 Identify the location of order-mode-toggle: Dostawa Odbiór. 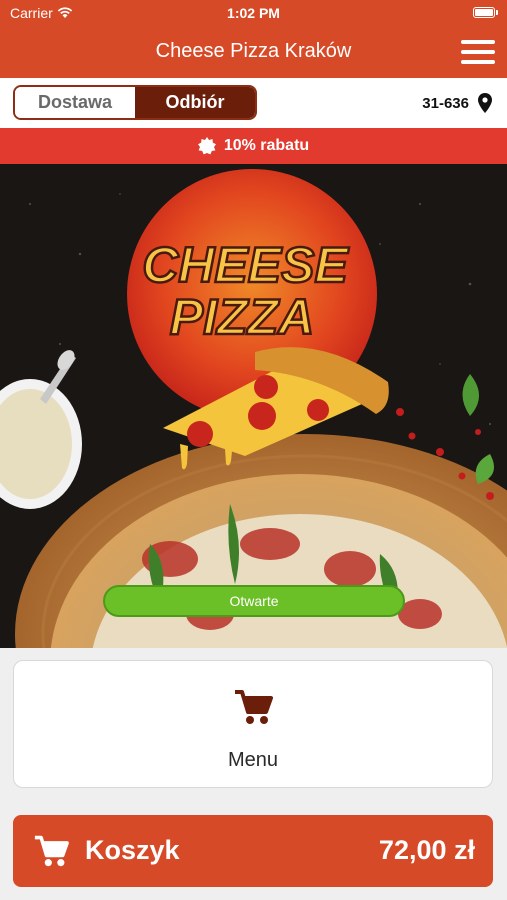
(135, 102).